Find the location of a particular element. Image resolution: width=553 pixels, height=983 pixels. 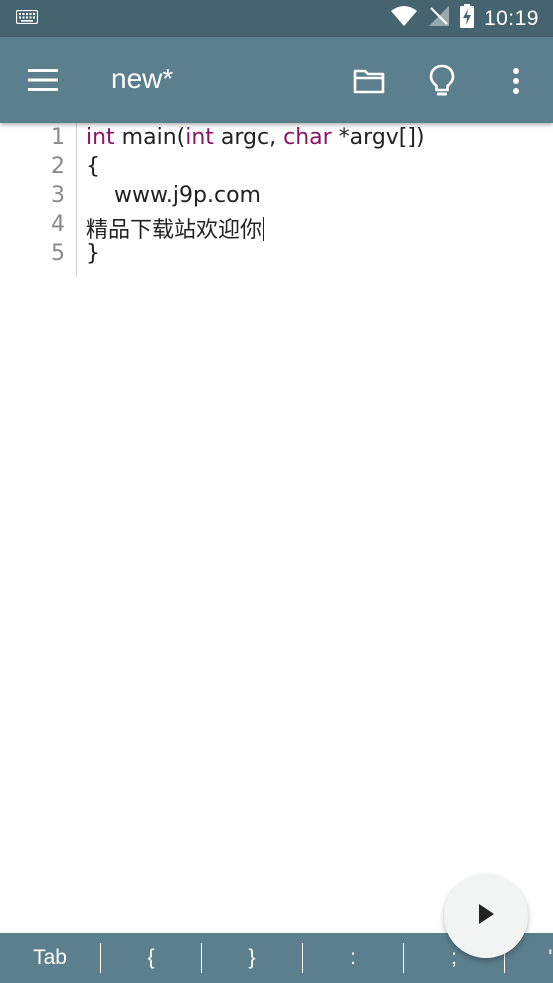

line-number: 1 is located at coordinates (58, 137).